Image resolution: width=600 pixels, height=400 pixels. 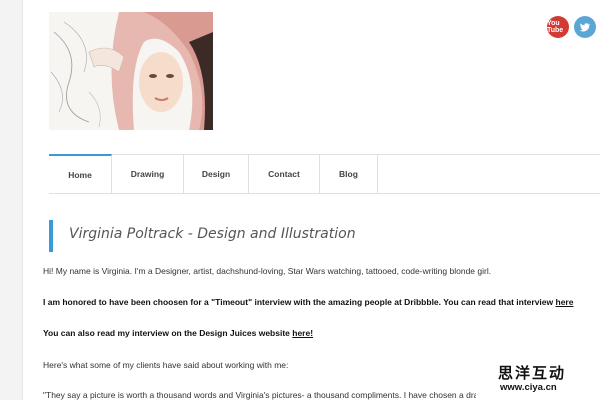 I want to click on twitter-bird-icon, so click(x=584, y=27).